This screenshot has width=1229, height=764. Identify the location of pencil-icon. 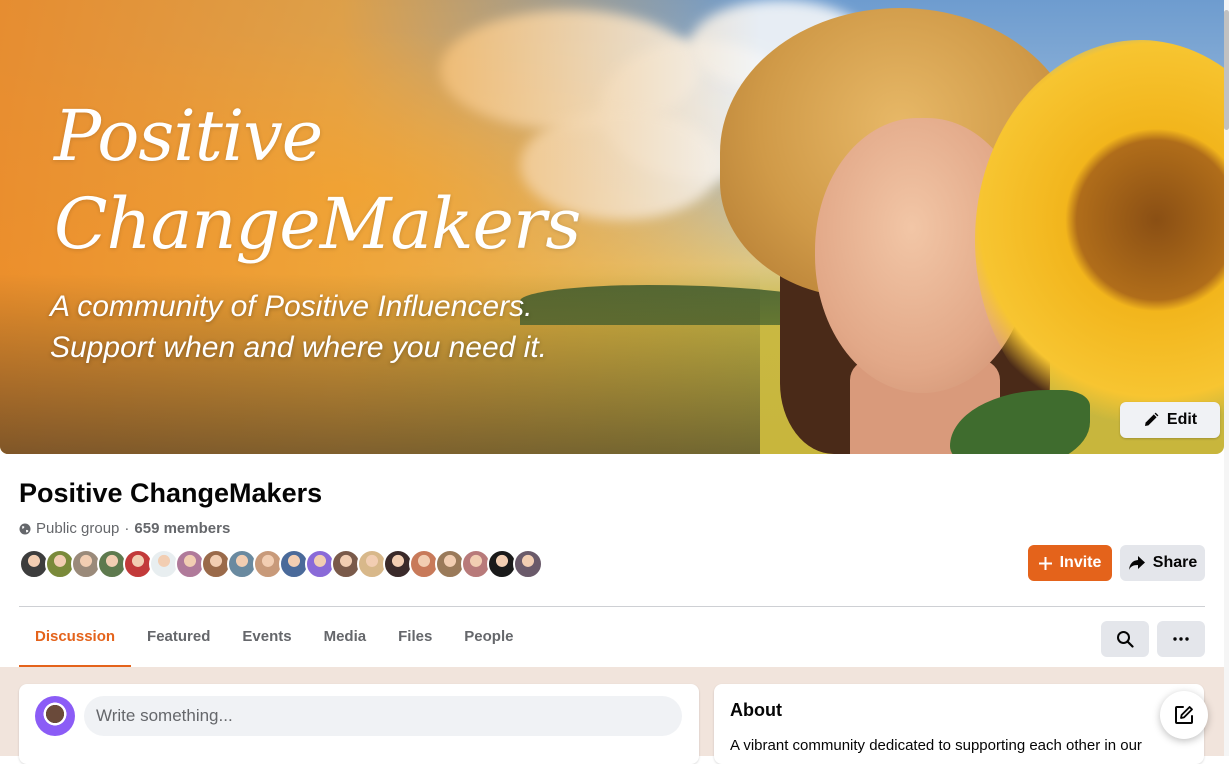
(1151, 419).